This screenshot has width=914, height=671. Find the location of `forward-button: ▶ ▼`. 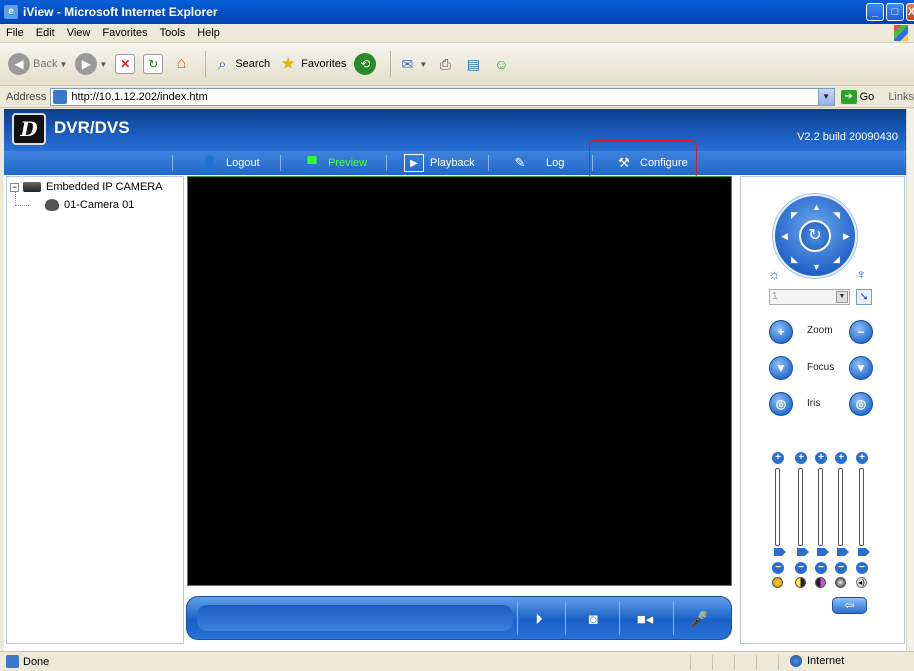

forward-button: ▶ ▼ is located at coordinates (91, 64).